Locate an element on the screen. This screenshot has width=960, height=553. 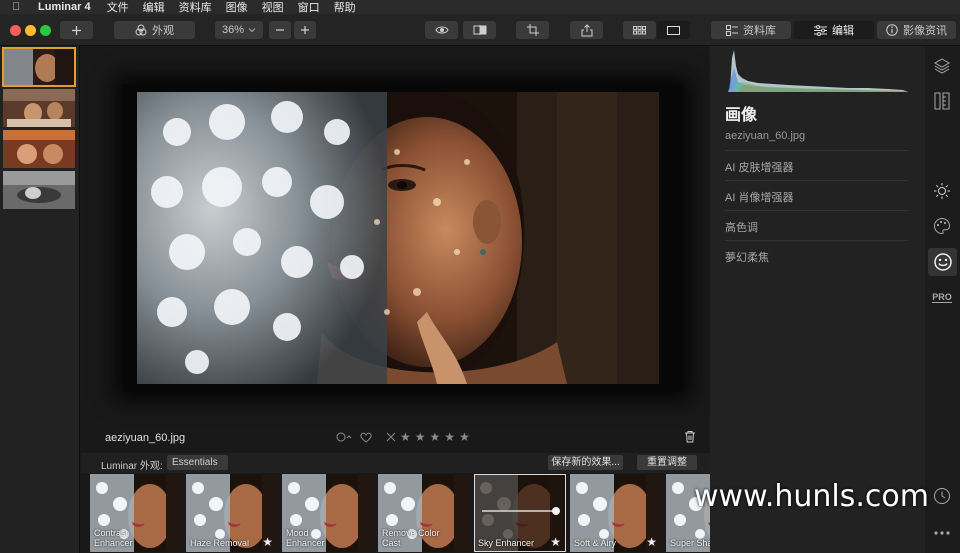
pro-tools-button: PRO is located at coordinates (942, 297).